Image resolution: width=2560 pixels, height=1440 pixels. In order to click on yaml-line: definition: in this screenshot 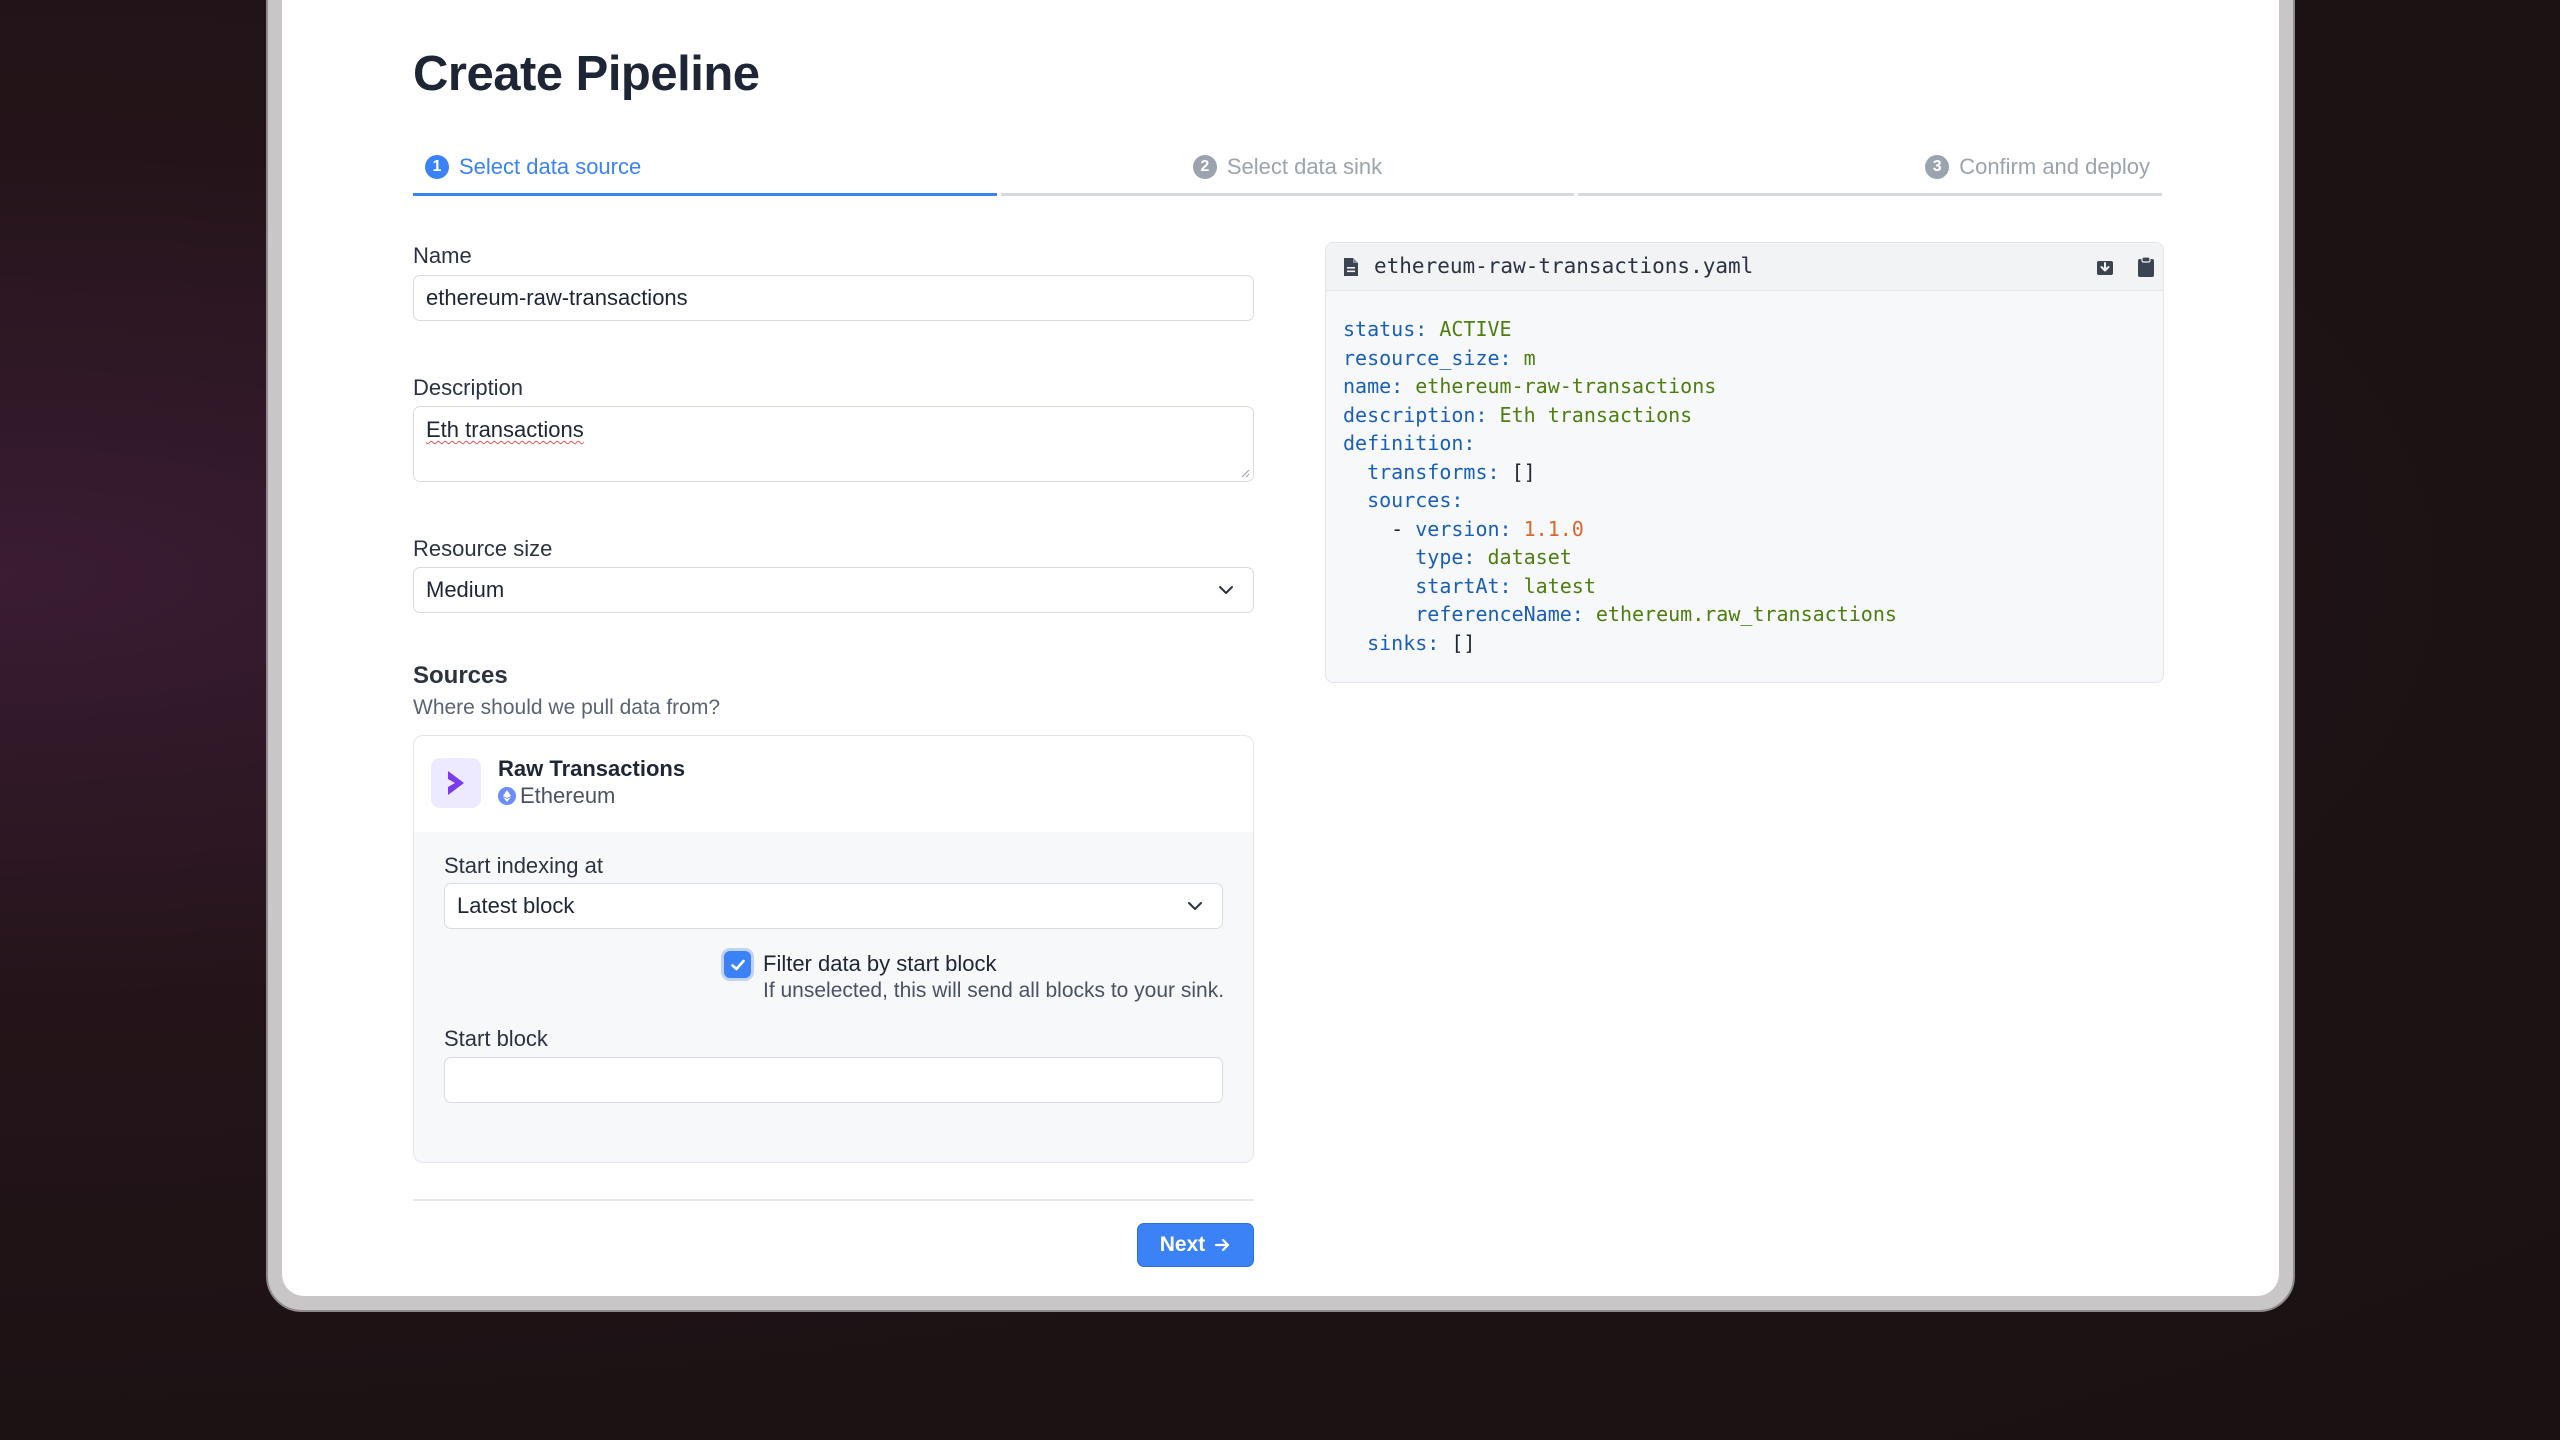, I will do `click(1744, 443)`.